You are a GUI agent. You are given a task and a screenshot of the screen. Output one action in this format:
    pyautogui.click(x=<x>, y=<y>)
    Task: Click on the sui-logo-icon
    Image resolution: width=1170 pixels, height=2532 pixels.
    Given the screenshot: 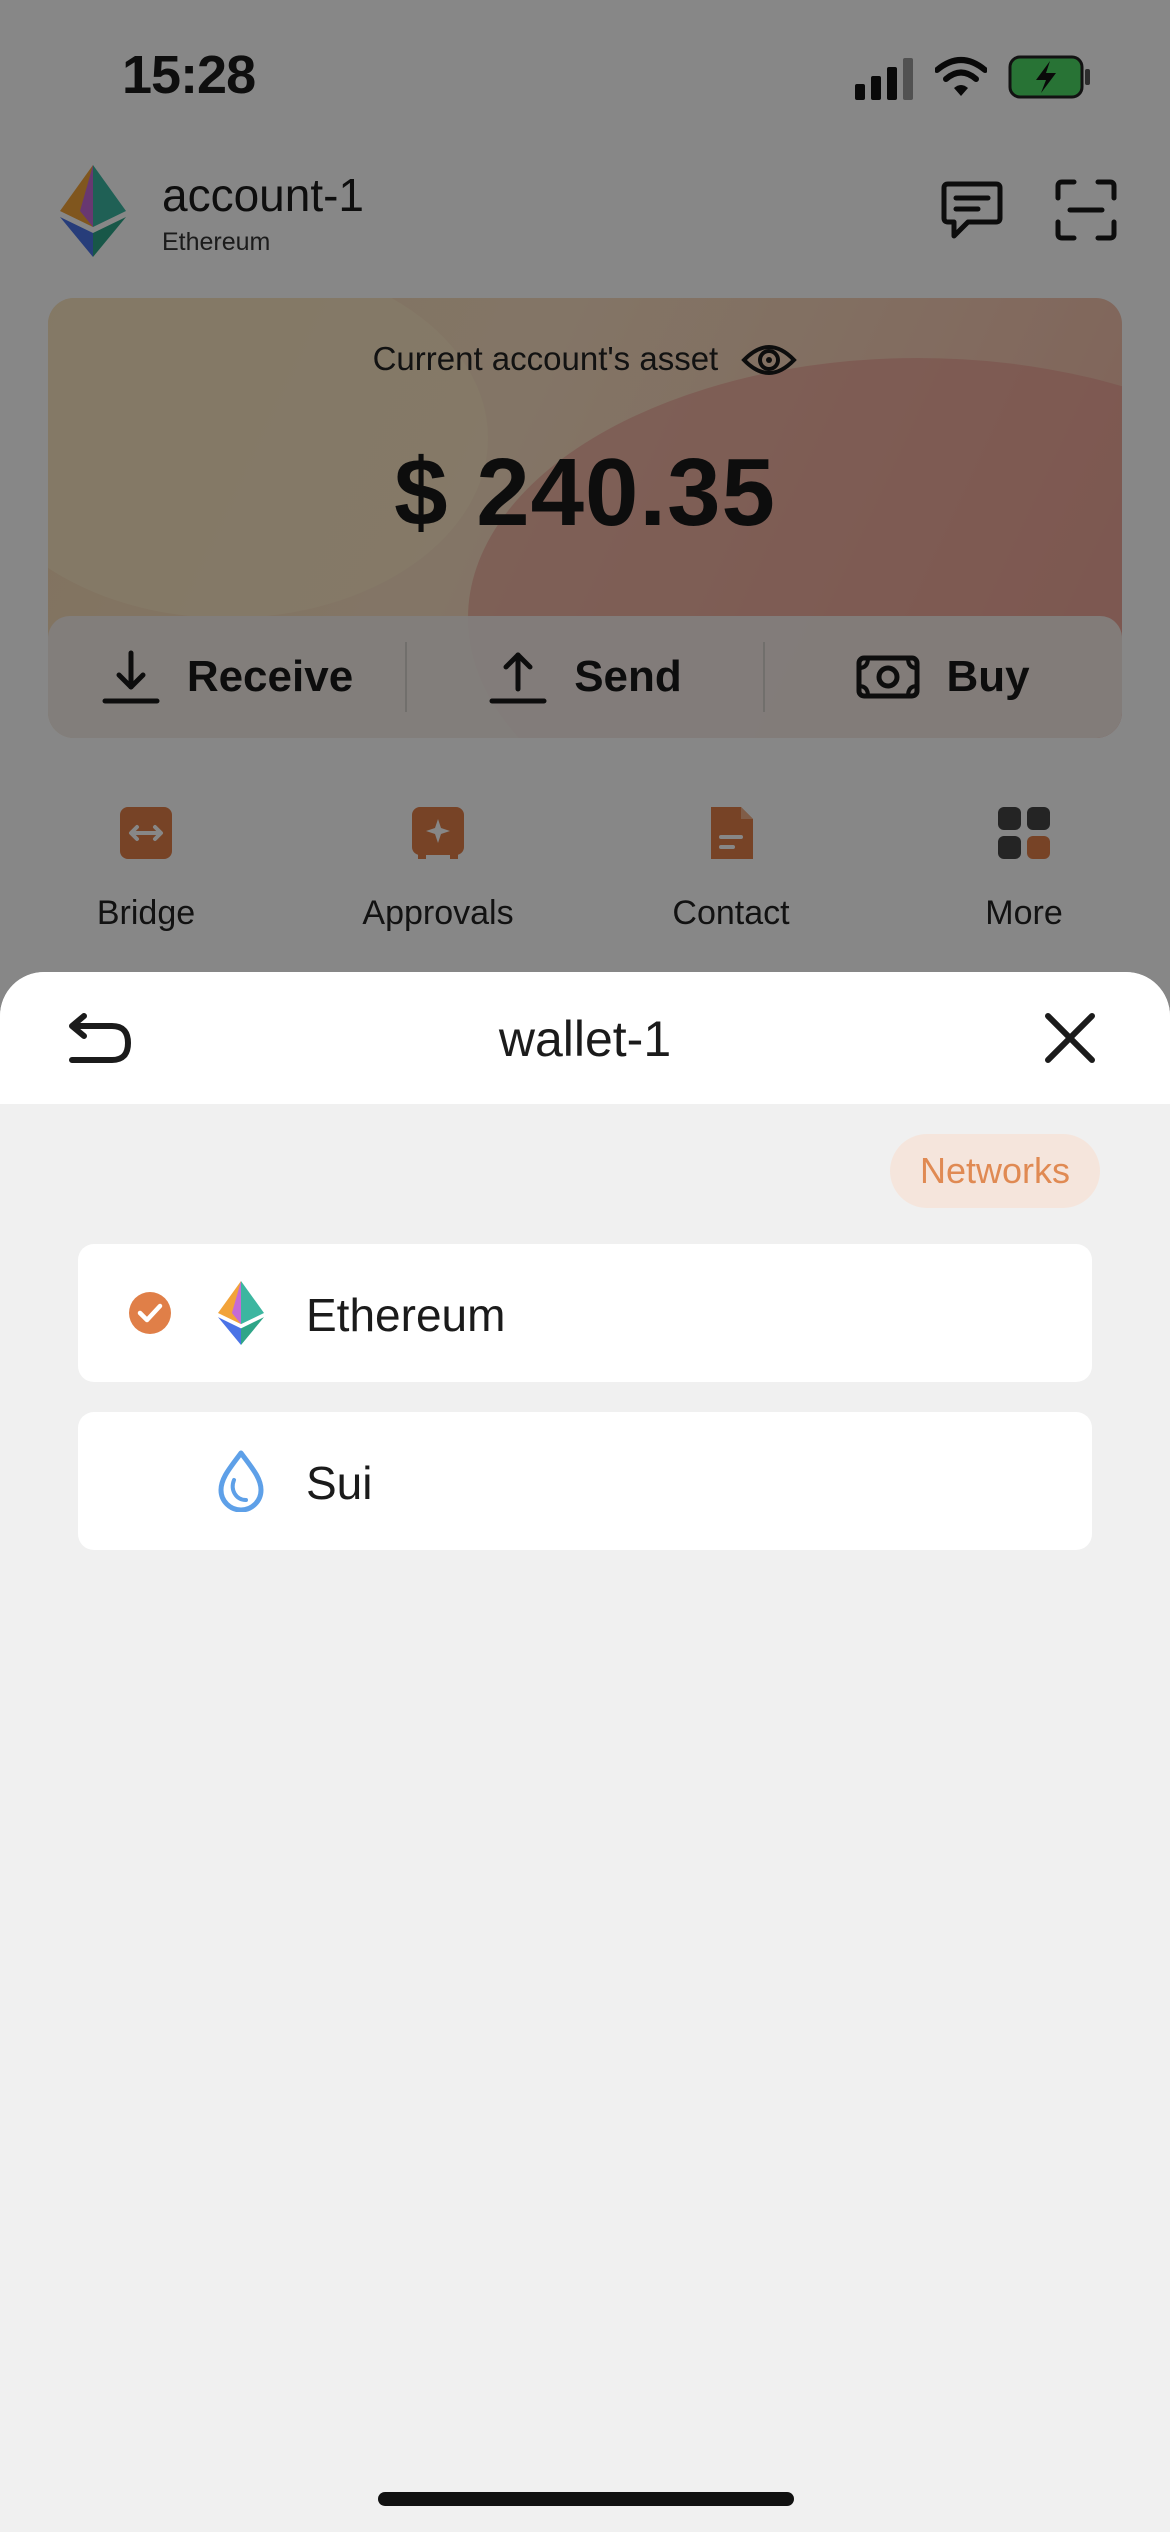 What is the action you would take?
    pyautogui.click(x=241, y=1481)
    